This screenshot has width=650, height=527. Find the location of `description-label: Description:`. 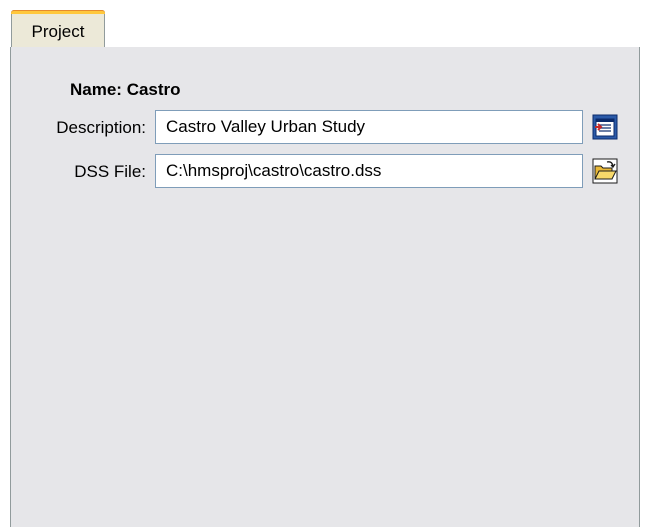

description-label: Description: is located at coordinates (101, 127).